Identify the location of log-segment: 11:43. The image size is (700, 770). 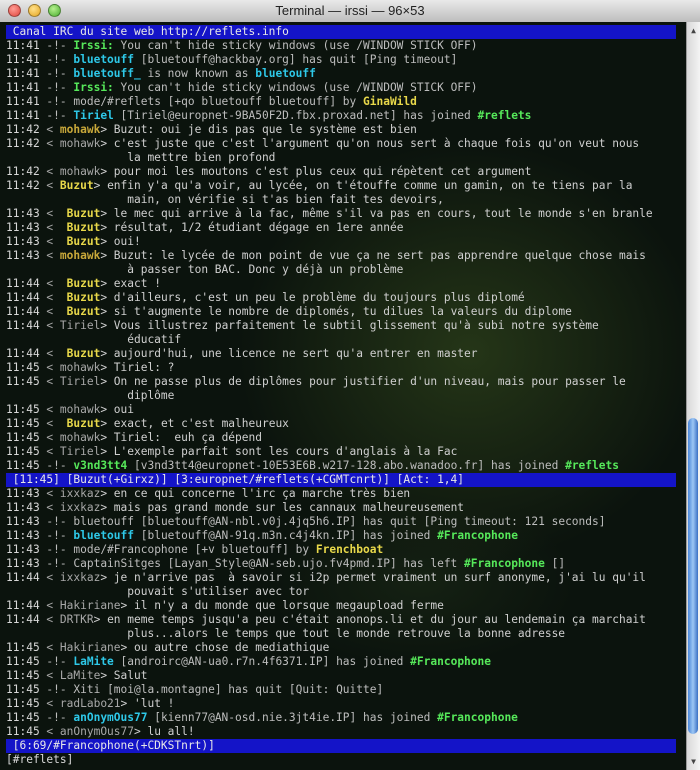
(23, 255).